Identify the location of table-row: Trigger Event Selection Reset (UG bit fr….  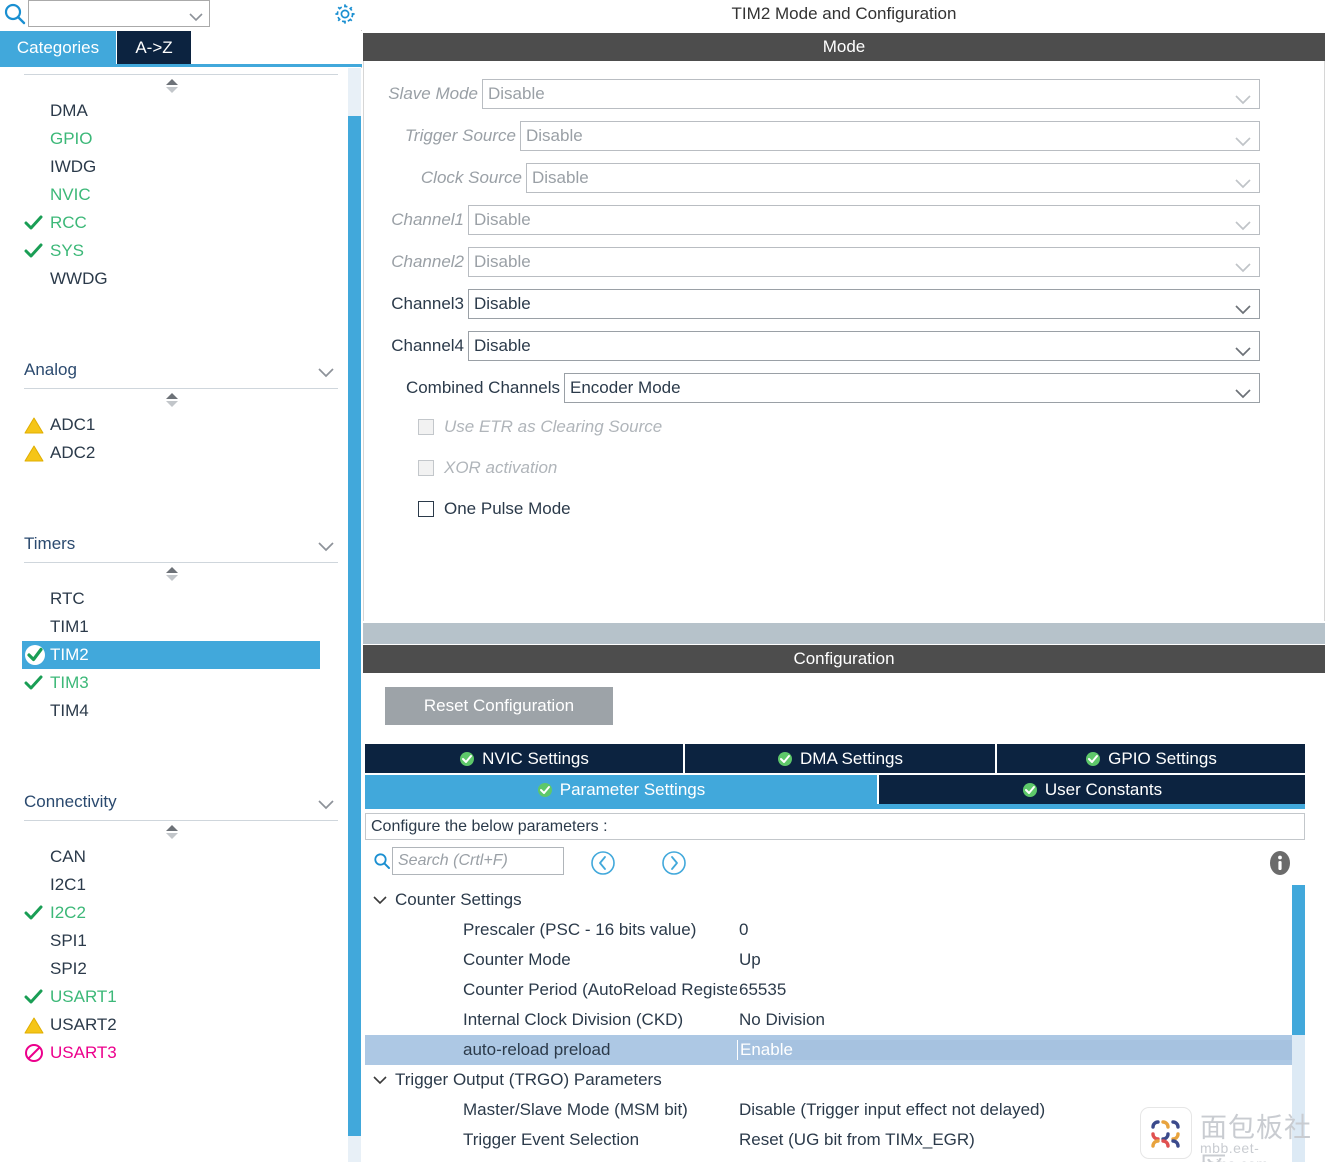
(835, 1140).